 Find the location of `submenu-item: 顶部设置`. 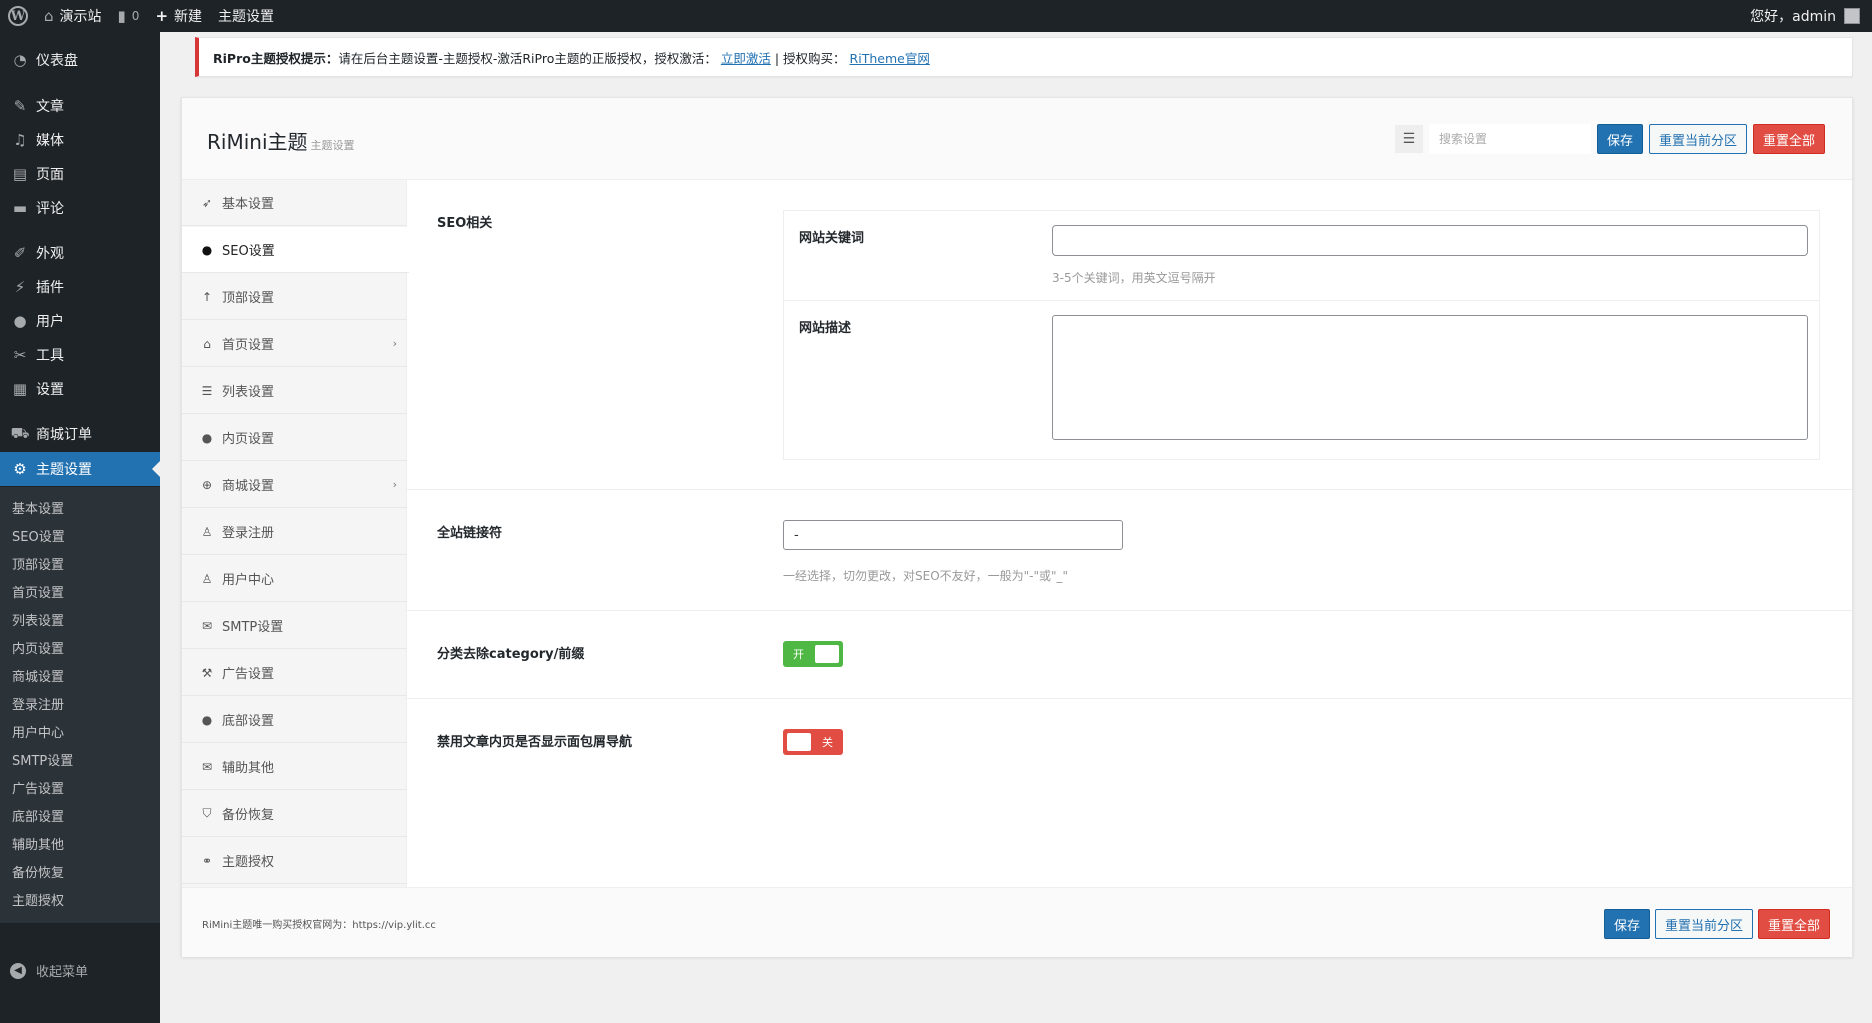

submenu-item: 顶部设置 is located at coordinates (80, 566).